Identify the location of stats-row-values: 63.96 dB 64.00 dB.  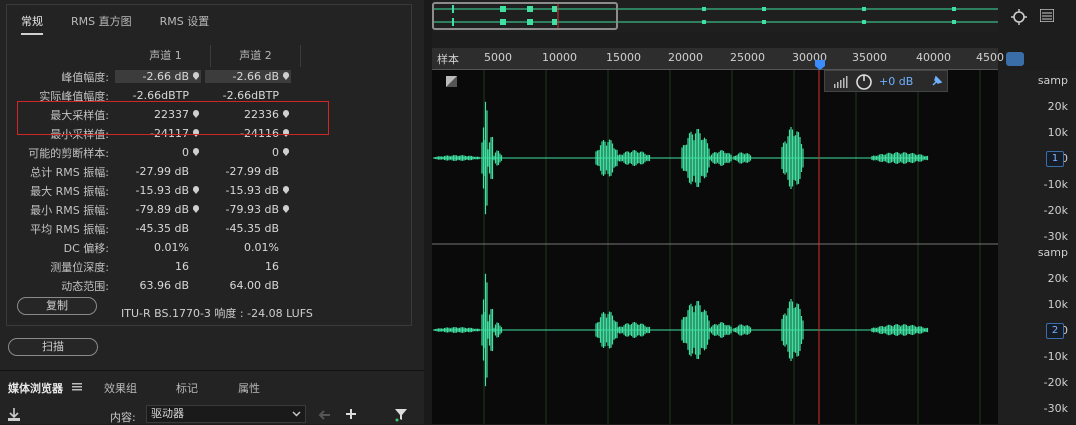
(203, 285).